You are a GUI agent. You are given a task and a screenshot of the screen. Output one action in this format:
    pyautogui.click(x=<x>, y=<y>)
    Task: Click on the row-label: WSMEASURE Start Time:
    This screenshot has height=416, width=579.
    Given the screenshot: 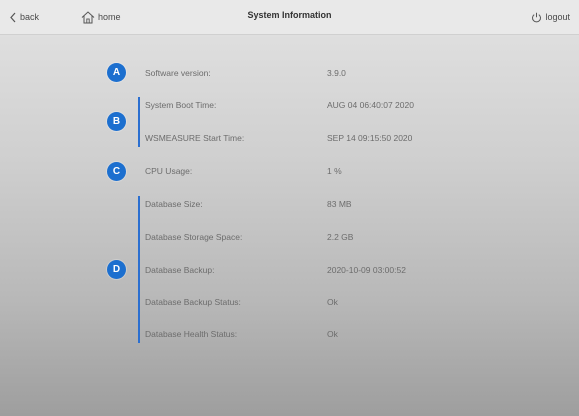 What is the action you would take?
    pyautogui.click(x=195, y=138)
    